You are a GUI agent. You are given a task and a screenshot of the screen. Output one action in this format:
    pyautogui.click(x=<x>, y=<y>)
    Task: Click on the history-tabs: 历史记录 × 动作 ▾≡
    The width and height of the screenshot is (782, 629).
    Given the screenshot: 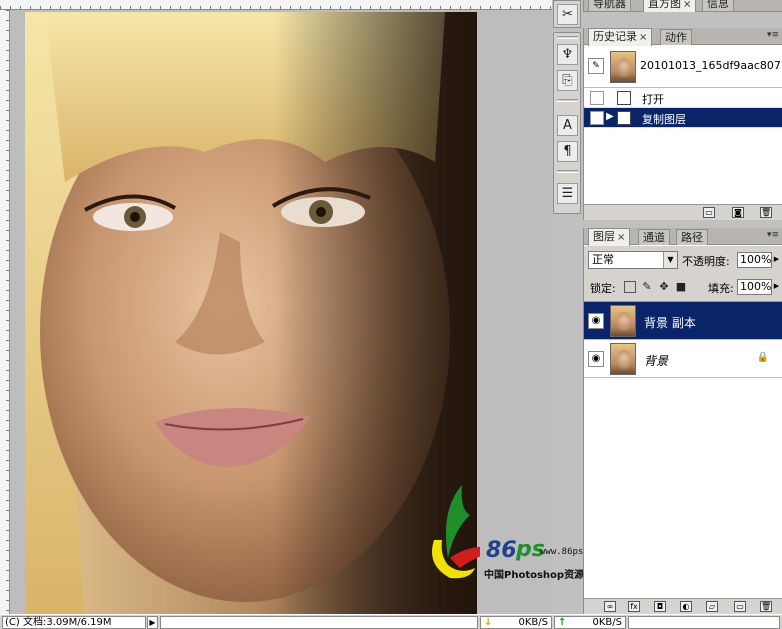 What is the action you would take?
    pyautogui.click(x=683, y=37)
    